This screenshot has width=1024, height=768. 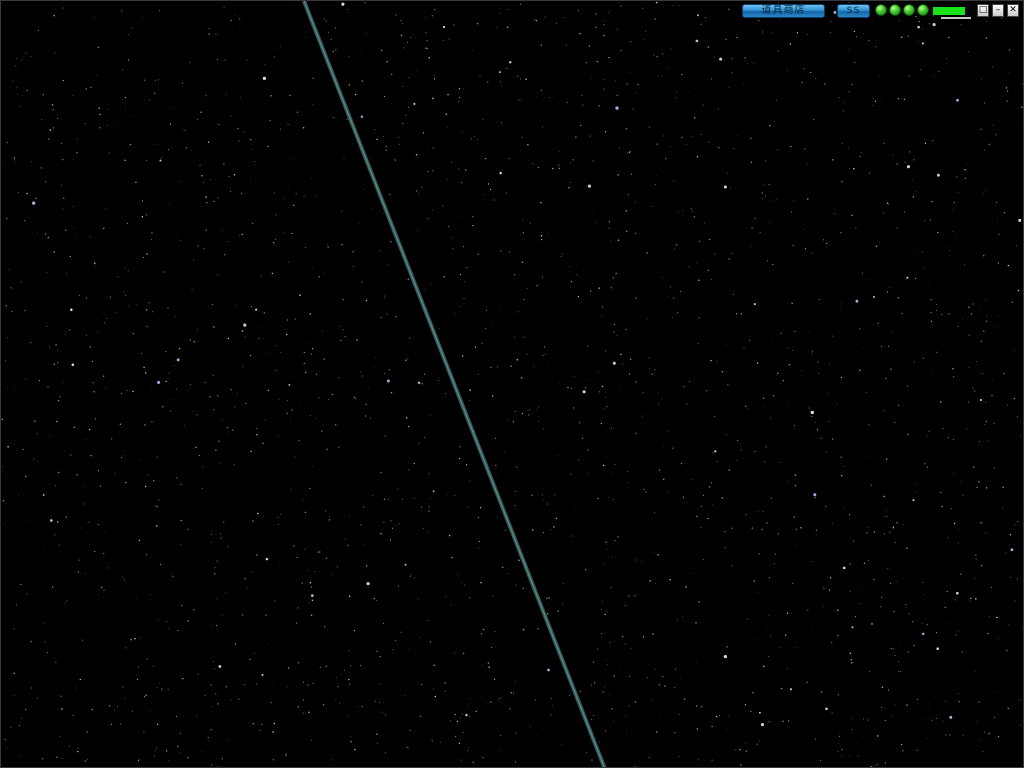 What do you see at coordinates (1013, 10) in the screenshot?
I see `close-icon: ✕` at bounding box center [1013, 10].